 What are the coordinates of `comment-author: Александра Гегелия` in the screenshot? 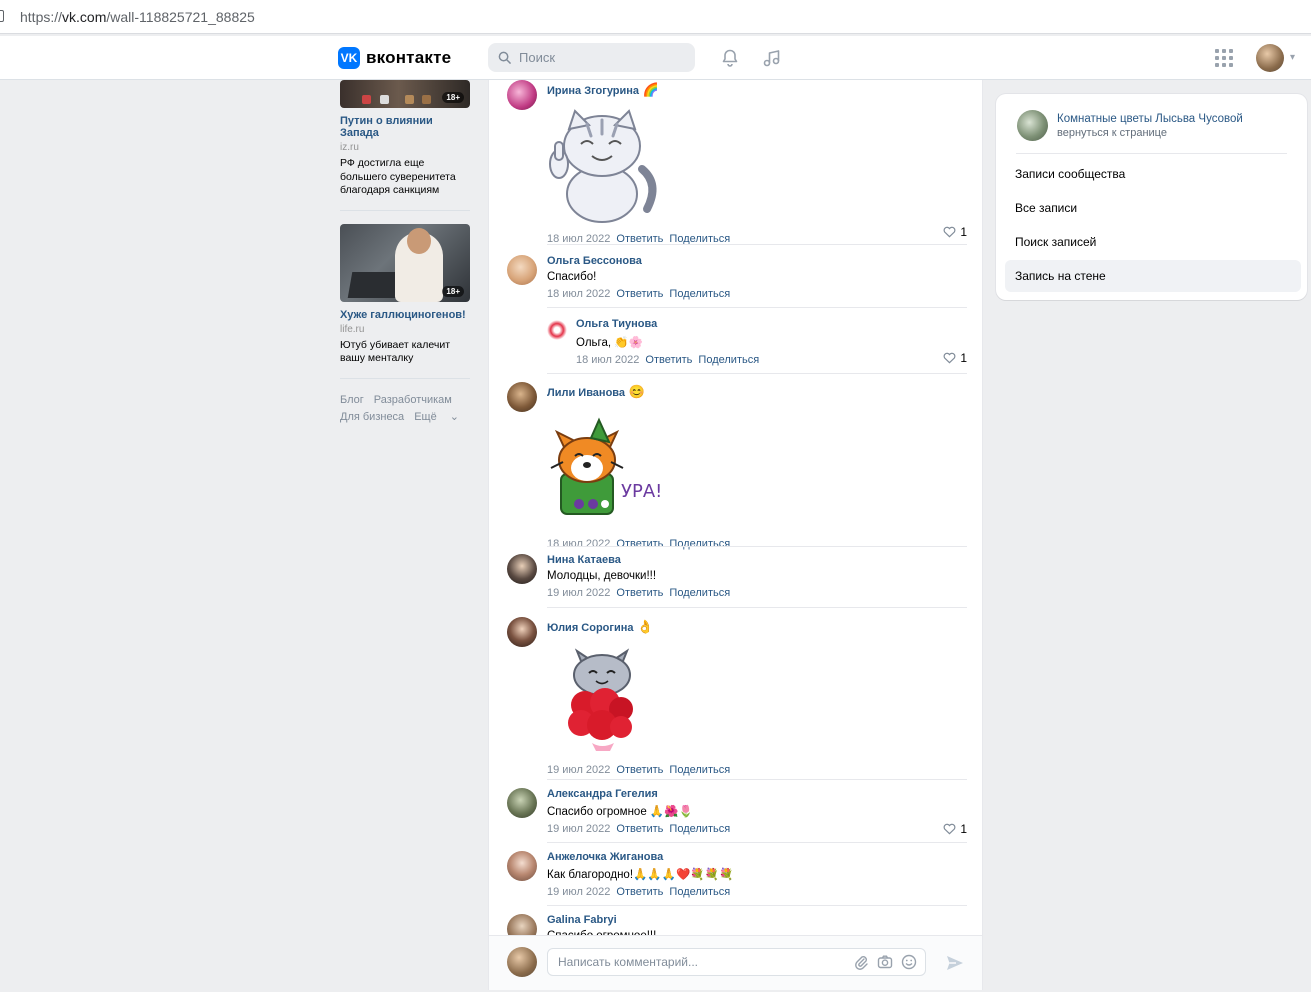 It's located at (757, 794).